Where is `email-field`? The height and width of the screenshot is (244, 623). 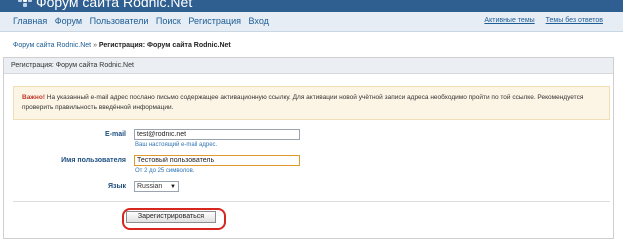 email-field is located at coordinates (217, 134).